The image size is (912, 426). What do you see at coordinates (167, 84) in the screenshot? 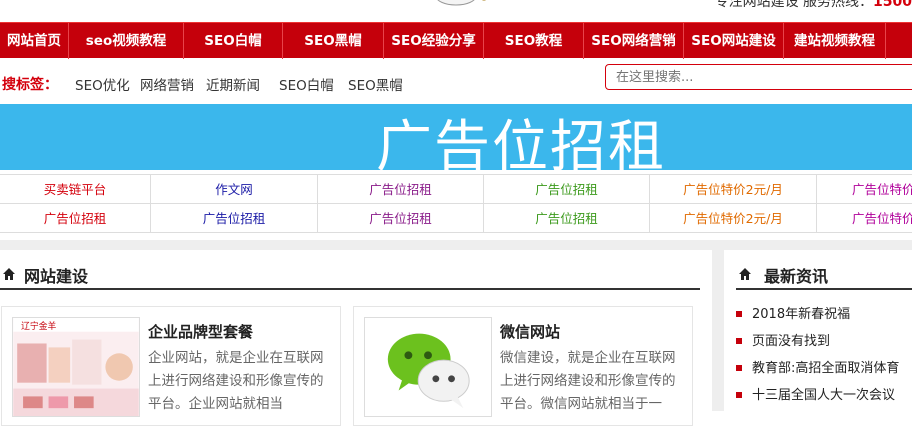
I see `tag-network-marketing: 网络营销` at bounding box center [167, 84].